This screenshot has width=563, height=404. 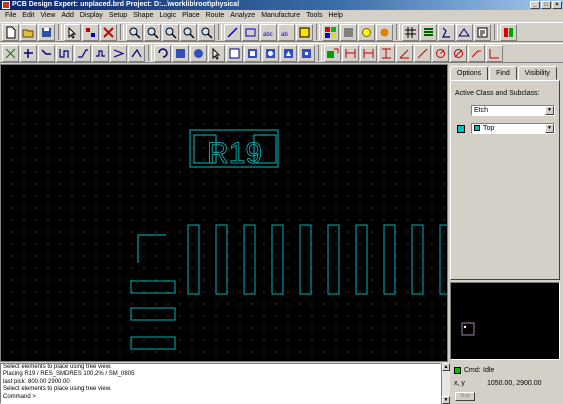 What do you see at coordinates (252, 53) in the screenshot?
I see `void-rect-button` at bounding box center [252, 53].